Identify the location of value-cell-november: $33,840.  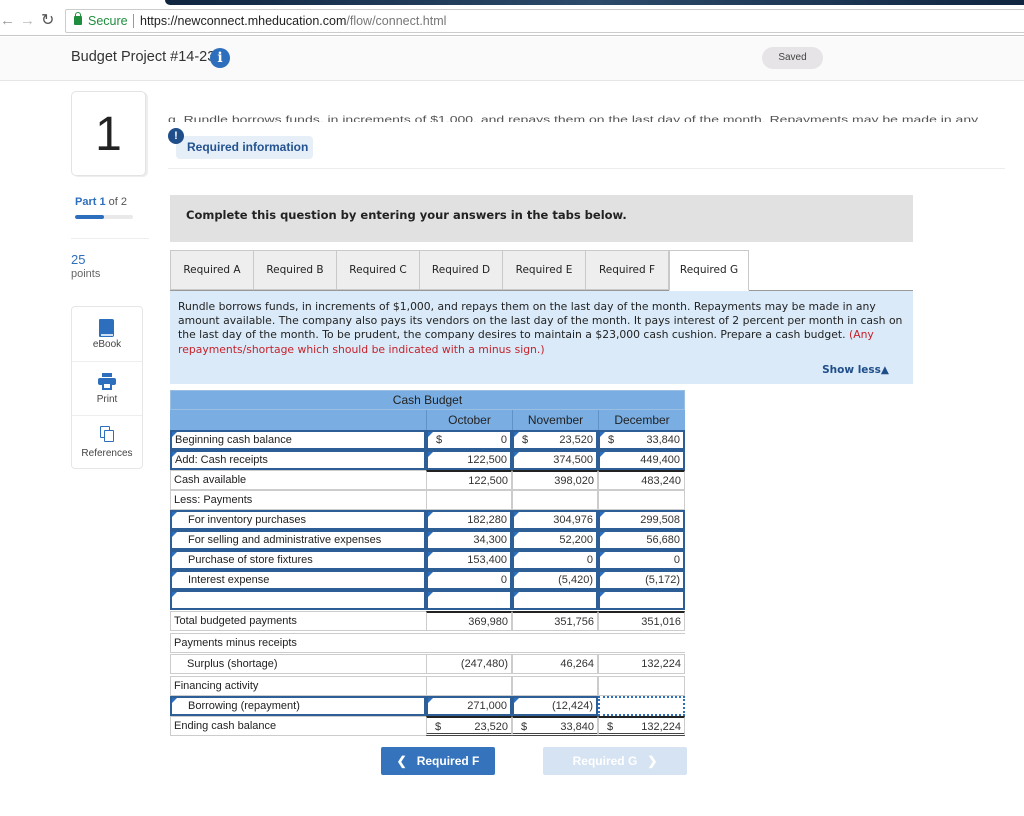
(555, 726).